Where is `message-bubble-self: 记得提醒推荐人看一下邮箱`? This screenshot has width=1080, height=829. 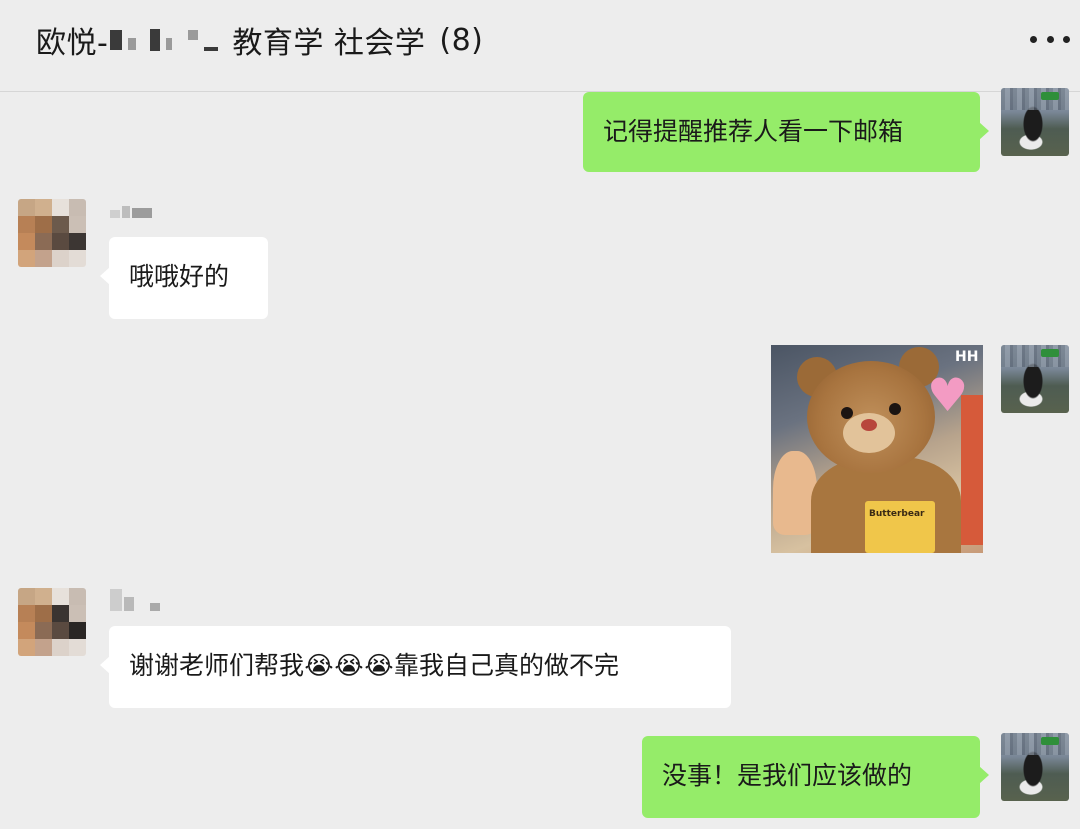 message-bubble-self: 记得提醒推荐人看一下邮箱 is located at coordinates (786, 132).